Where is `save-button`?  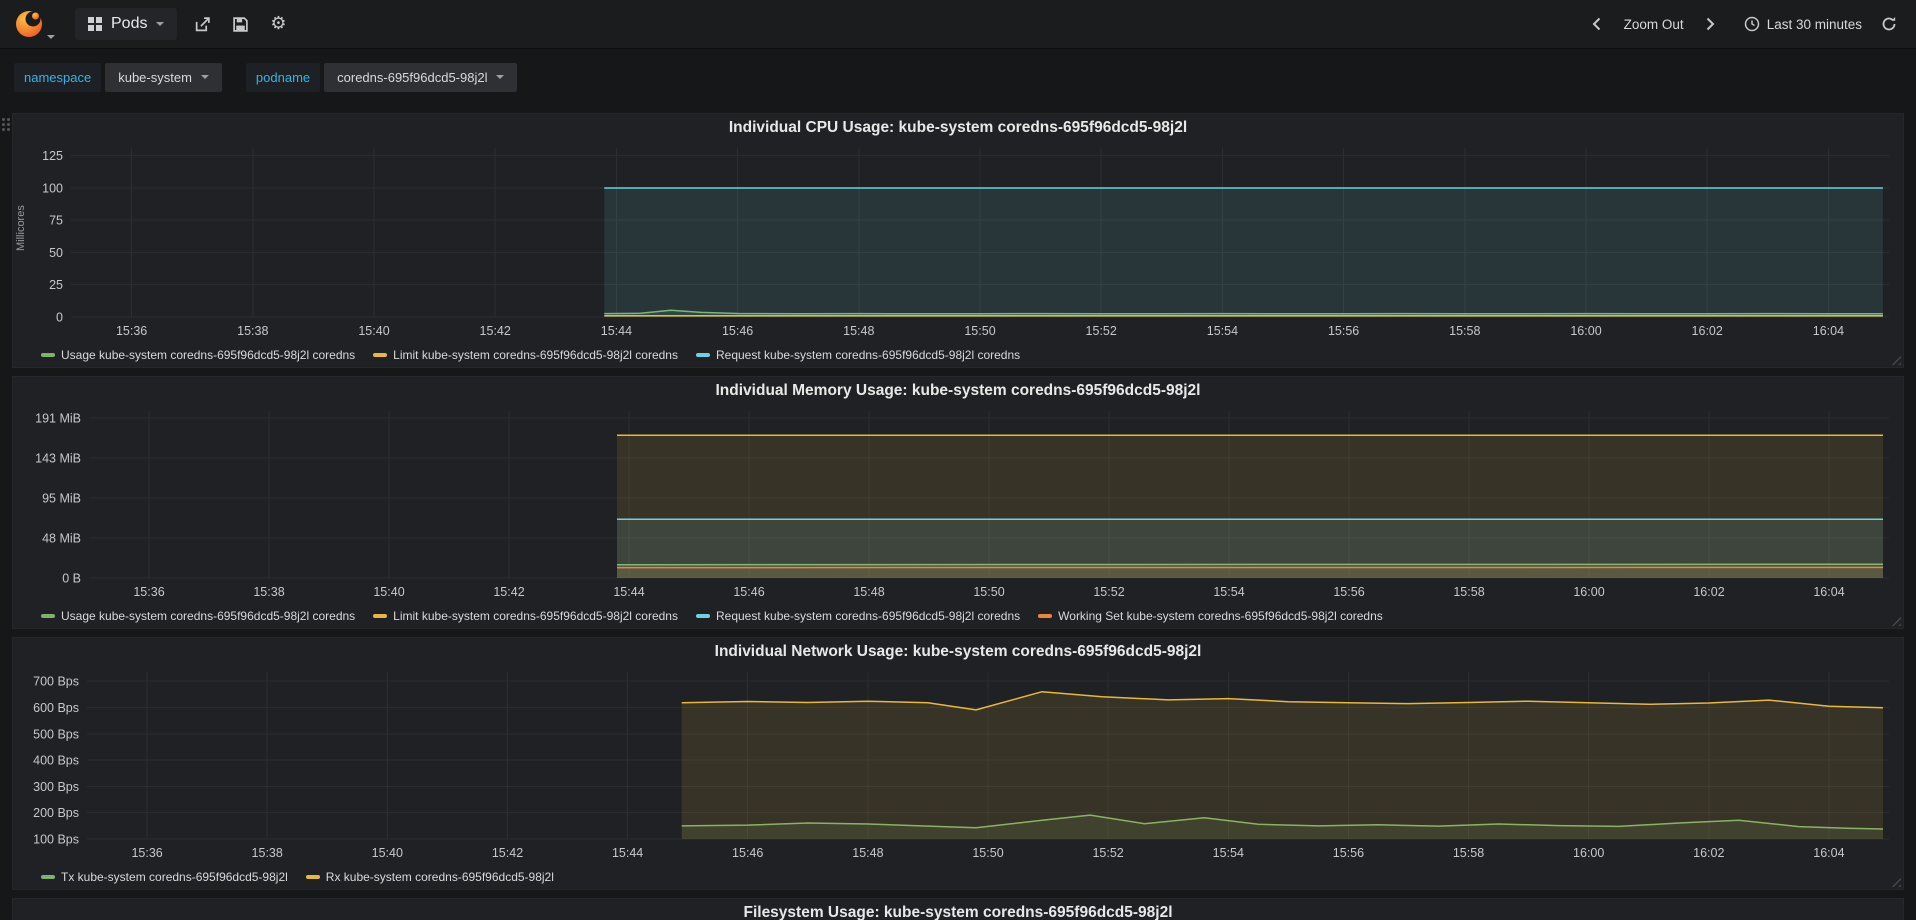
save-button is located at coordinates (240, 24).